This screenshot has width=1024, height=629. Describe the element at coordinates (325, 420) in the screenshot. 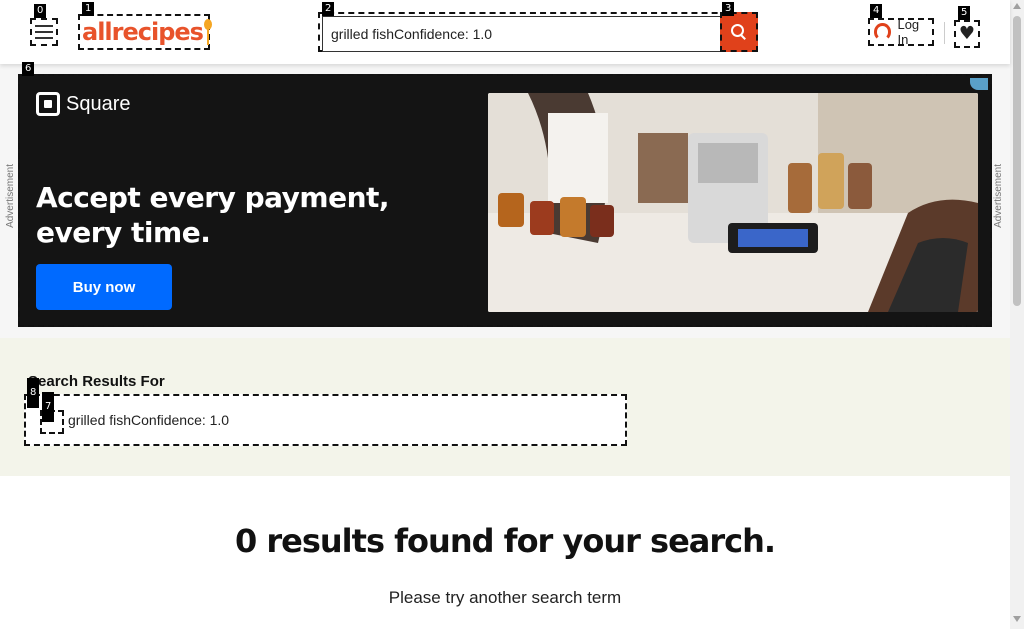

I see `search-query-field: grilled fishConfidence: 1.0` at that location.